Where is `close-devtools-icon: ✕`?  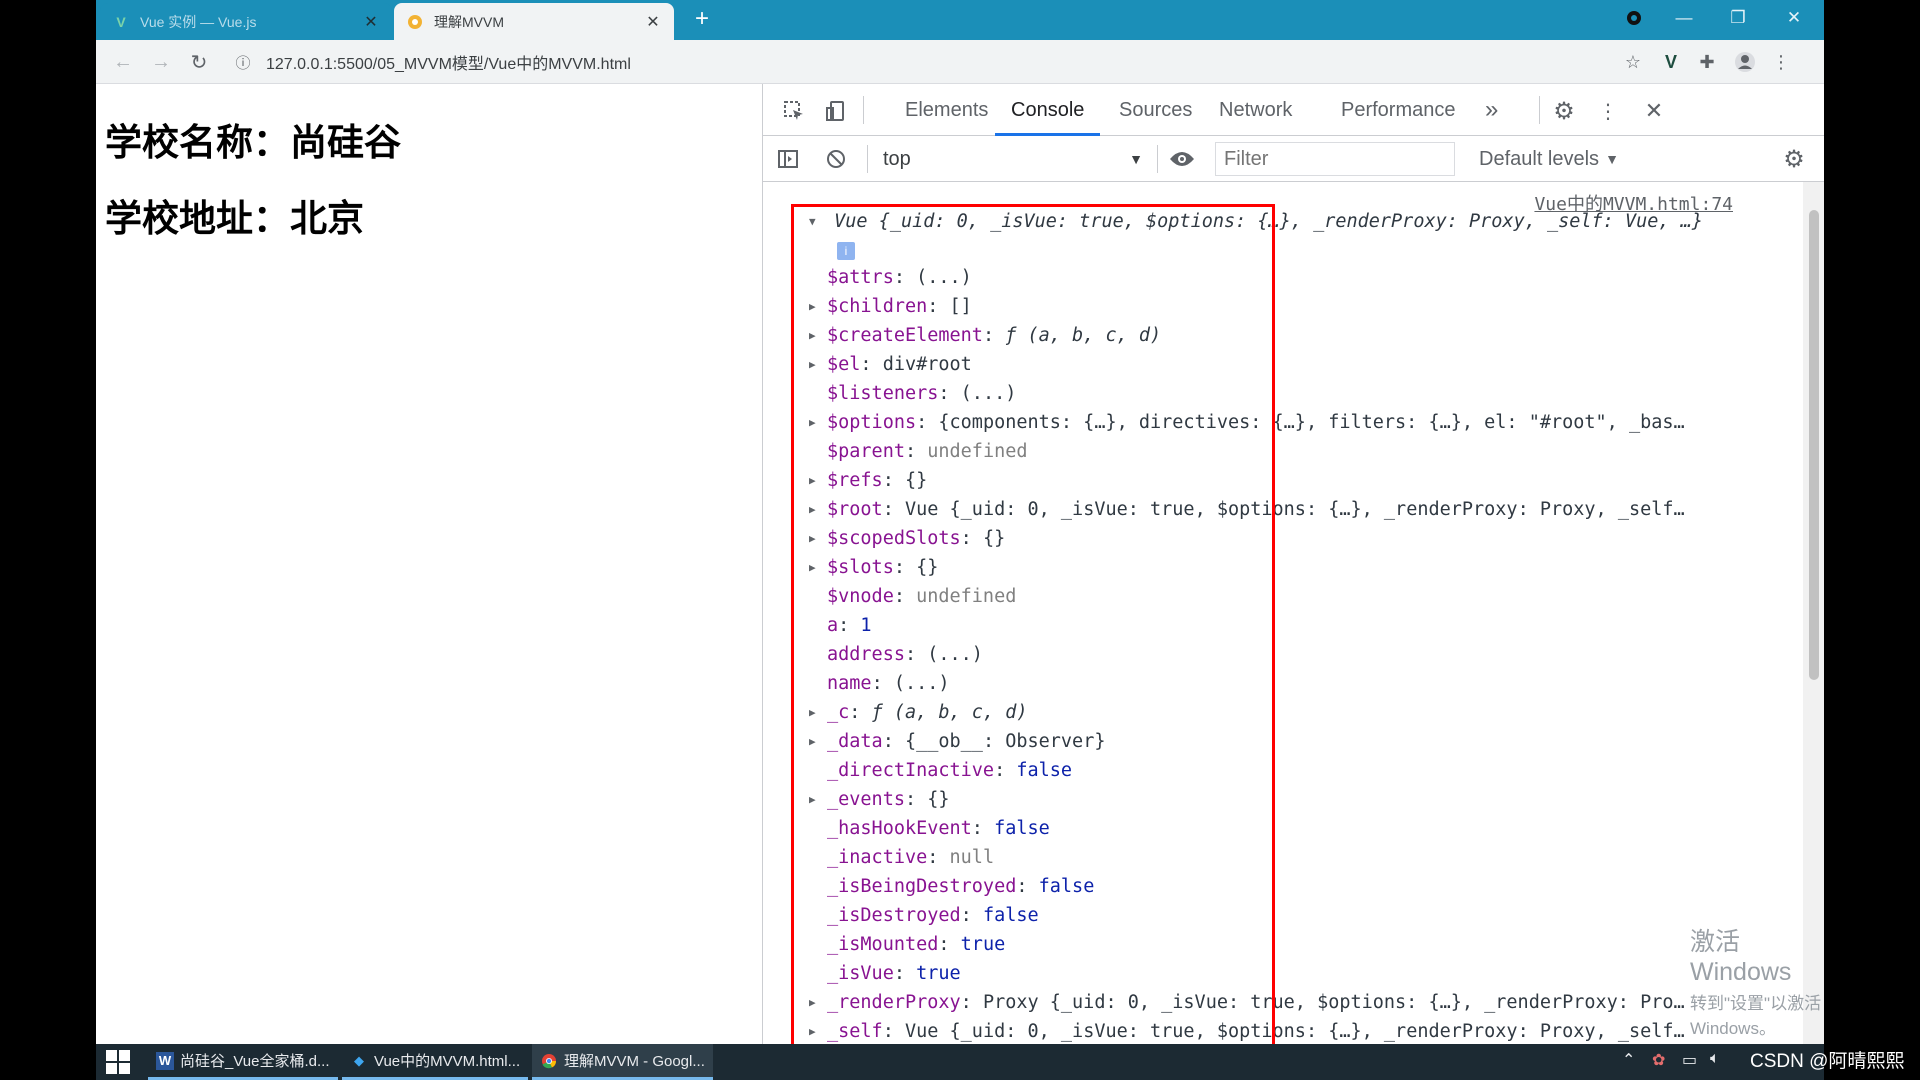 close-devtools-icon: ✕ is located at coordinates (1654, 111).